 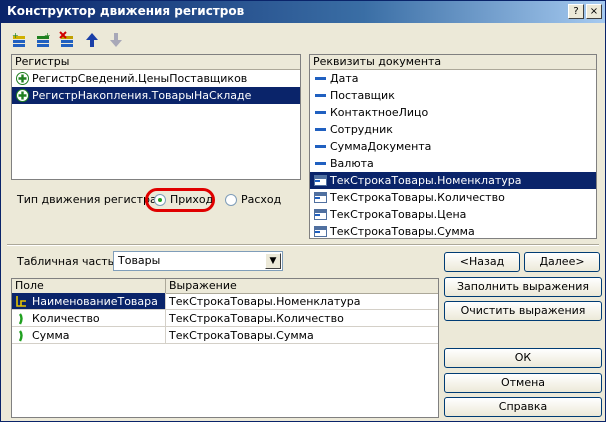 I want to click on requisite-item: ТекСтрокаТовары.Цена, so click(x=453, y=214).